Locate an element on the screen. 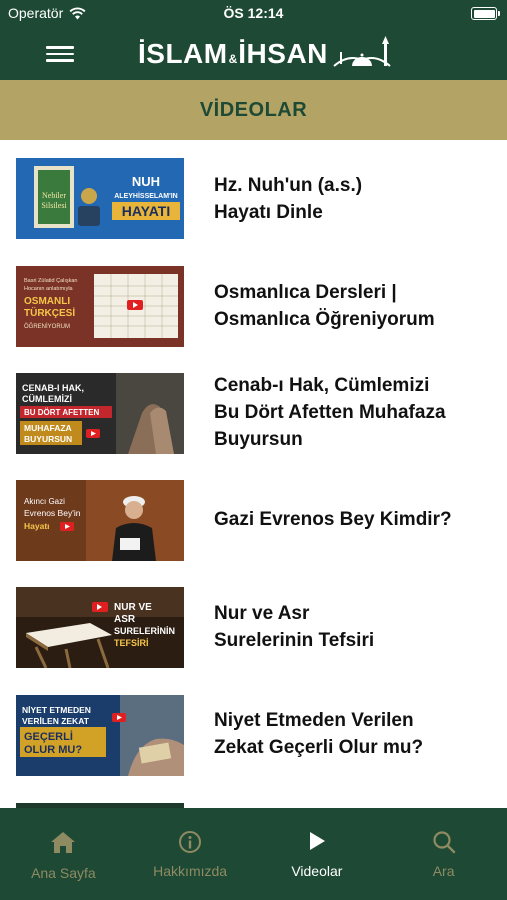 The height and width of the screenshot is (900, 507). app-logo: İSLAM & İHSAN is located at coordinates (266, 54).